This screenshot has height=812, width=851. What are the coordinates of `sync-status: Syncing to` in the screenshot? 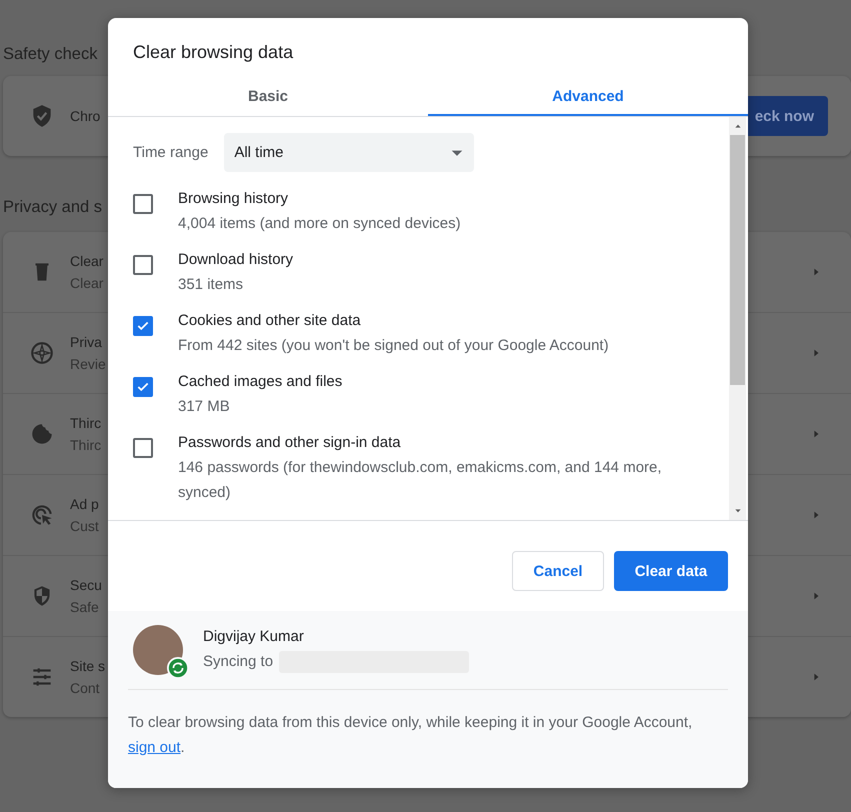 It's located at (238, 661).